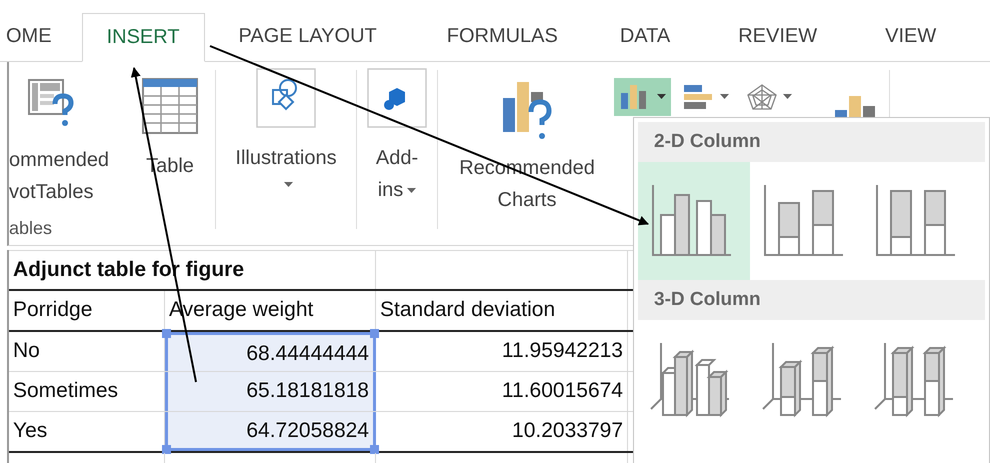 The height and width of the screenshot is (463, 990). Describe the element at coordinates (270, 391) in the screenshot. I see `table-cell: 65.18181818` at that location.